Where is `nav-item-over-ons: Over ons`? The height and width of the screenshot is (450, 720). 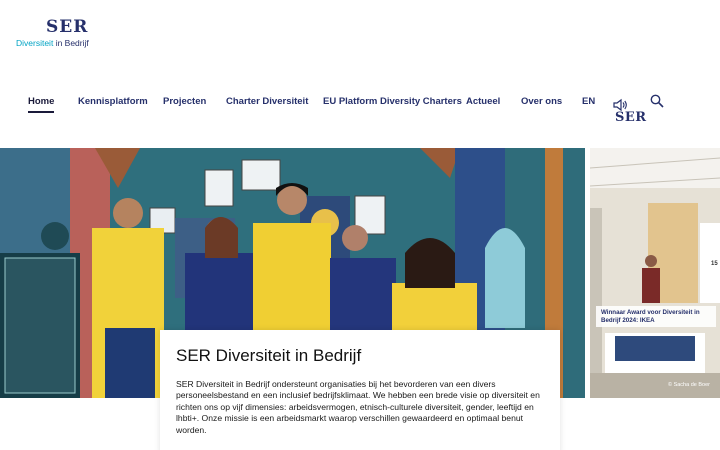 nav-item-over-ons: Over ons is located at coordinates (541, 102).